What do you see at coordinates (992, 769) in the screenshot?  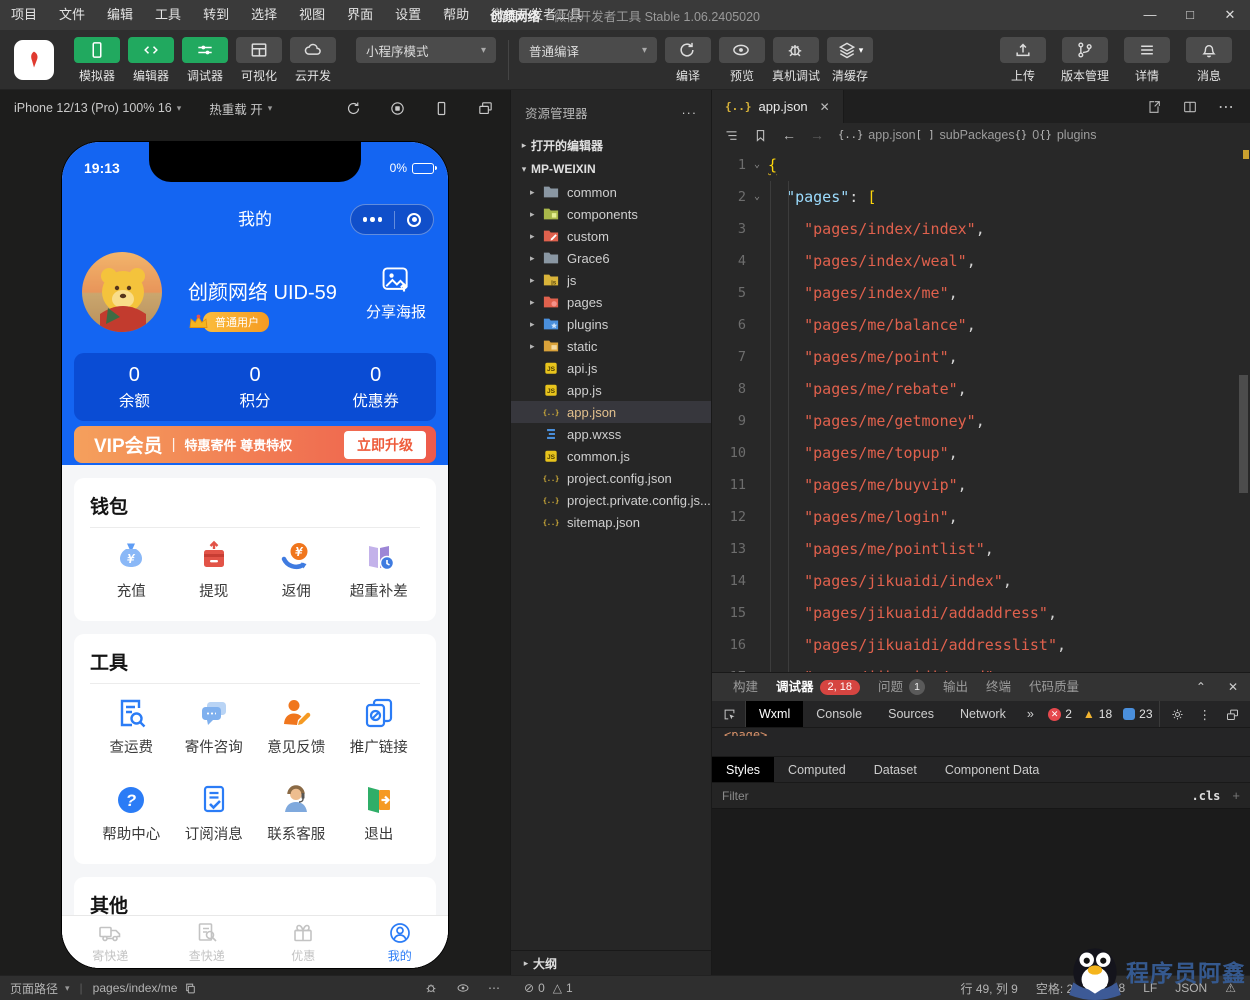 I see `styles-tab: Component Data` at bounding box center [992, 769].